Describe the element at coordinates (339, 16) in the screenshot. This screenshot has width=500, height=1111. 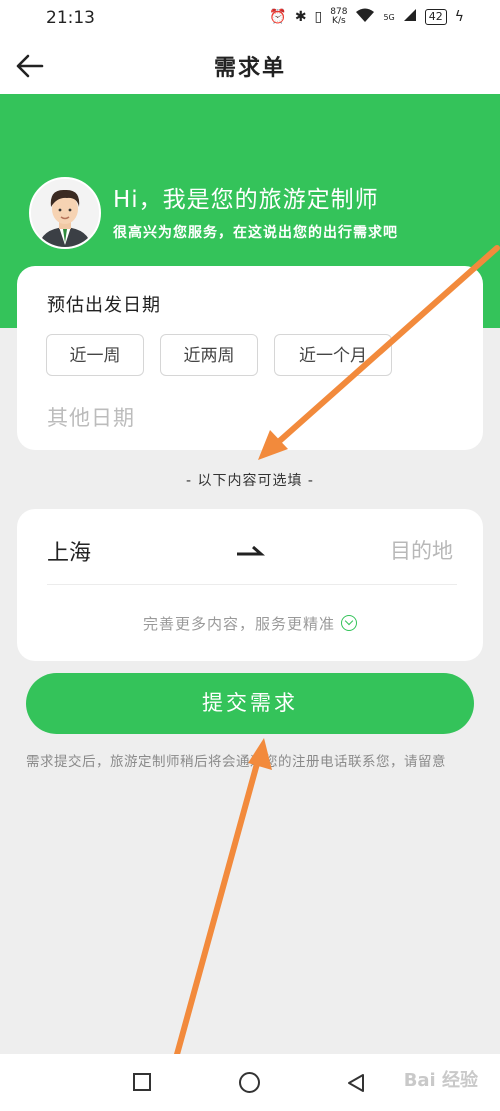
I see `net-speed: 878 K/s` at that location.